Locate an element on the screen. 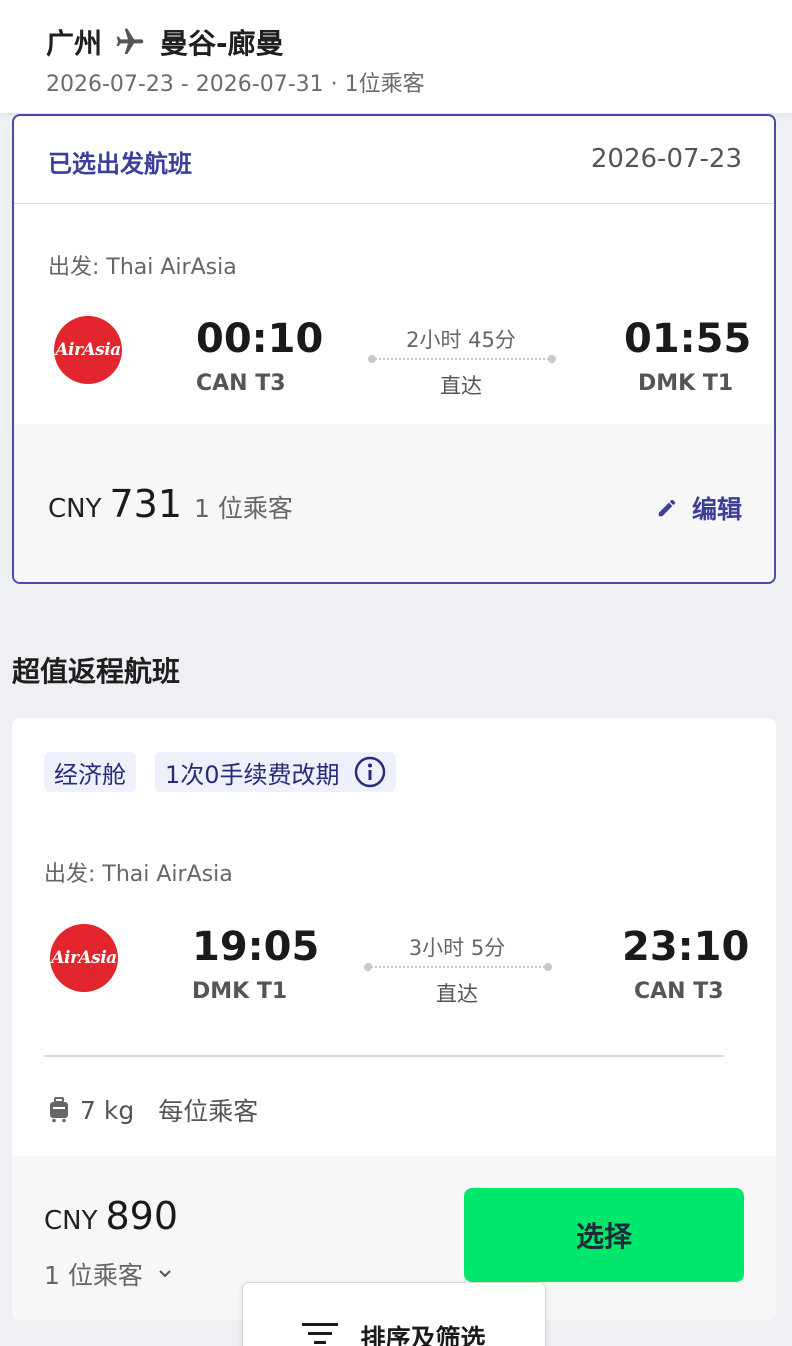 Image resolution: width=792 pixels, height=1346 pixels. info-icon is located at coordinates (370, 772).